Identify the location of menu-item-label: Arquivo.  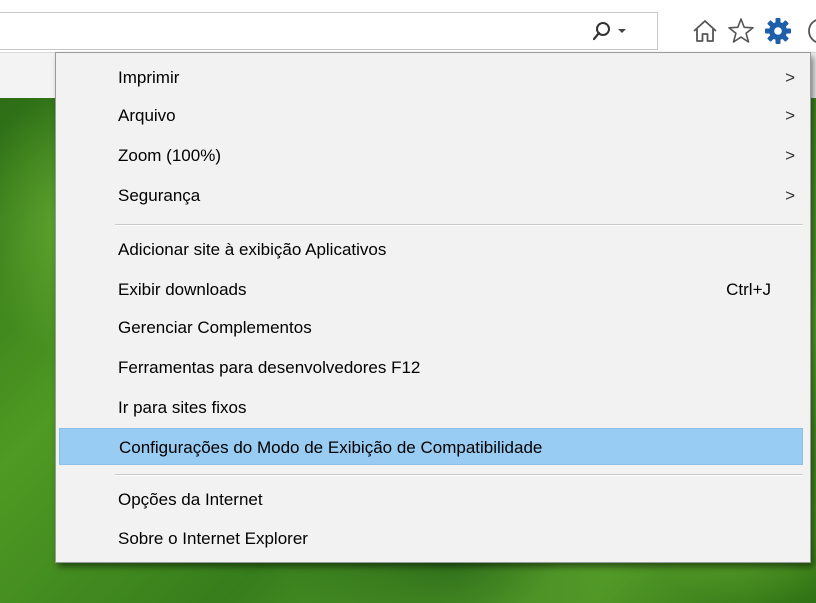
(147, 115).